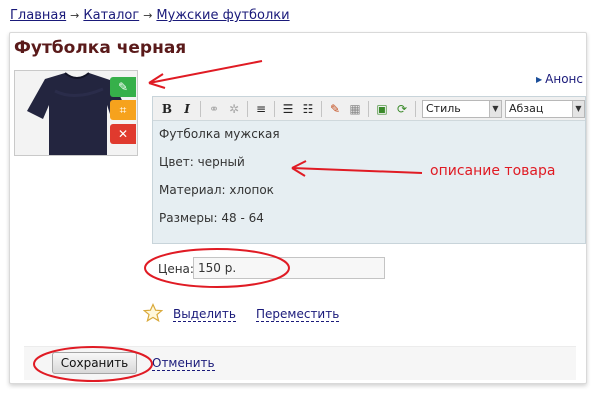 This screenshot has height=401, width=600. I want to click on crop-image-button: ⌗, so click(123, 110).